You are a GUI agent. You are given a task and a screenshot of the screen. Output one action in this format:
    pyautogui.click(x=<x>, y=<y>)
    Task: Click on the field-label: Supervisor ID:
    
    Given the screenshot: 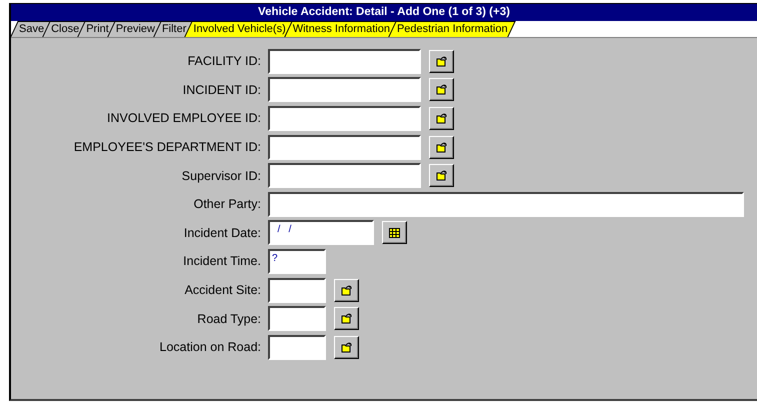 What is the action you would take?
    pyautogui.click(x=221, y=175)
    